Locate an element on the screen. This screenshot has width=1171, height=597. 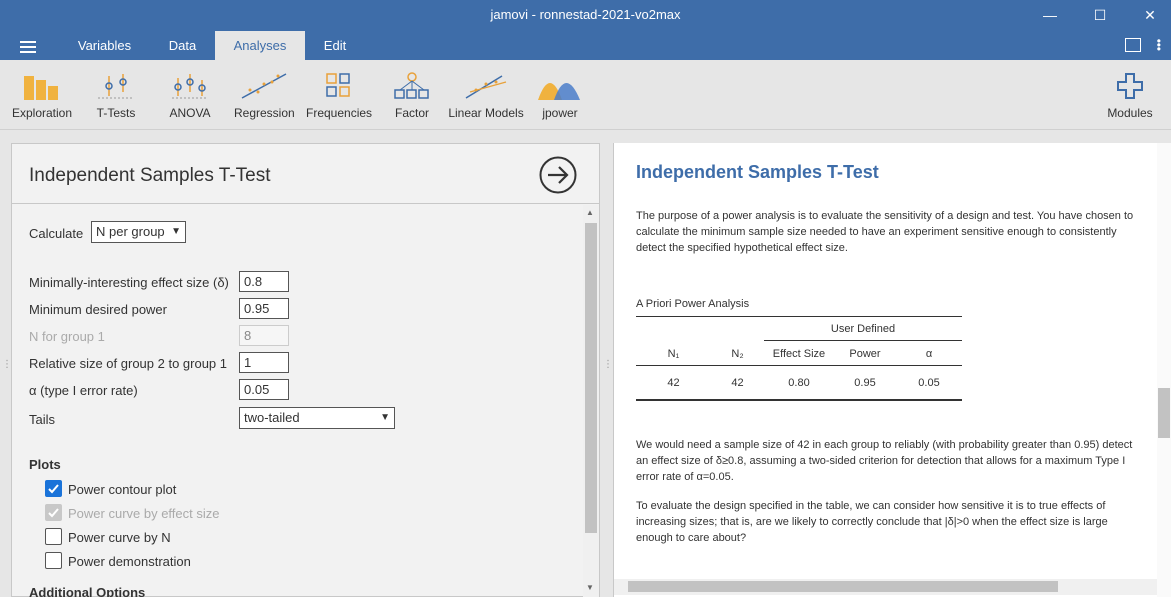
toolbar-factor: Factor is located at coordinates (412, 96).